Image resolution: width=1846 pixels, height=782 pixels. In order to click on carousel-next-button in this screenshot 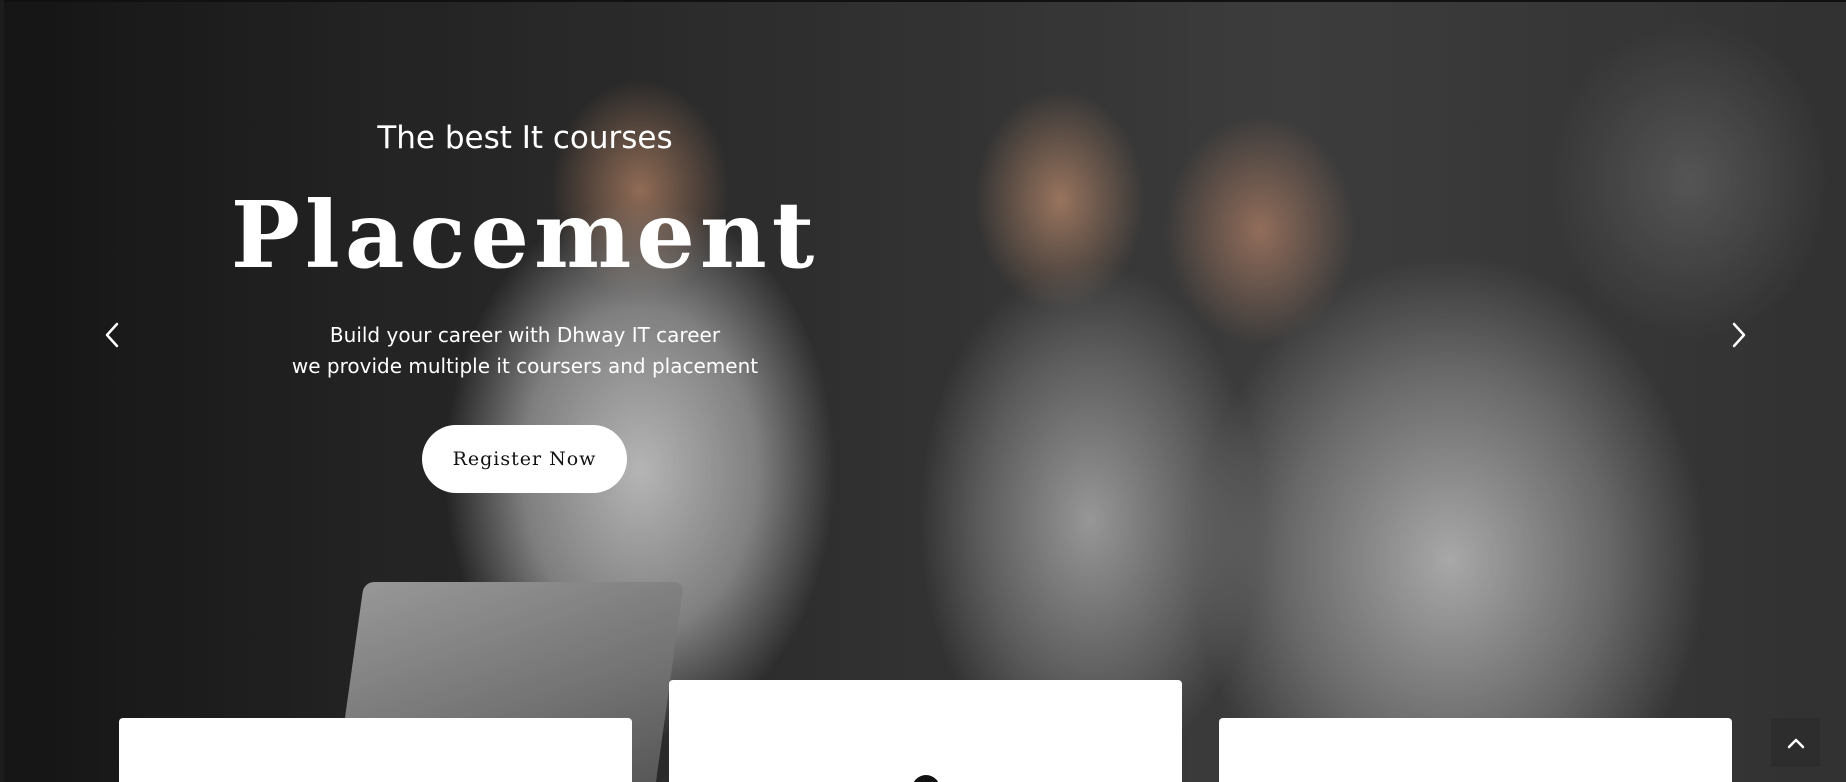, I will do `click(1739, 335)`.